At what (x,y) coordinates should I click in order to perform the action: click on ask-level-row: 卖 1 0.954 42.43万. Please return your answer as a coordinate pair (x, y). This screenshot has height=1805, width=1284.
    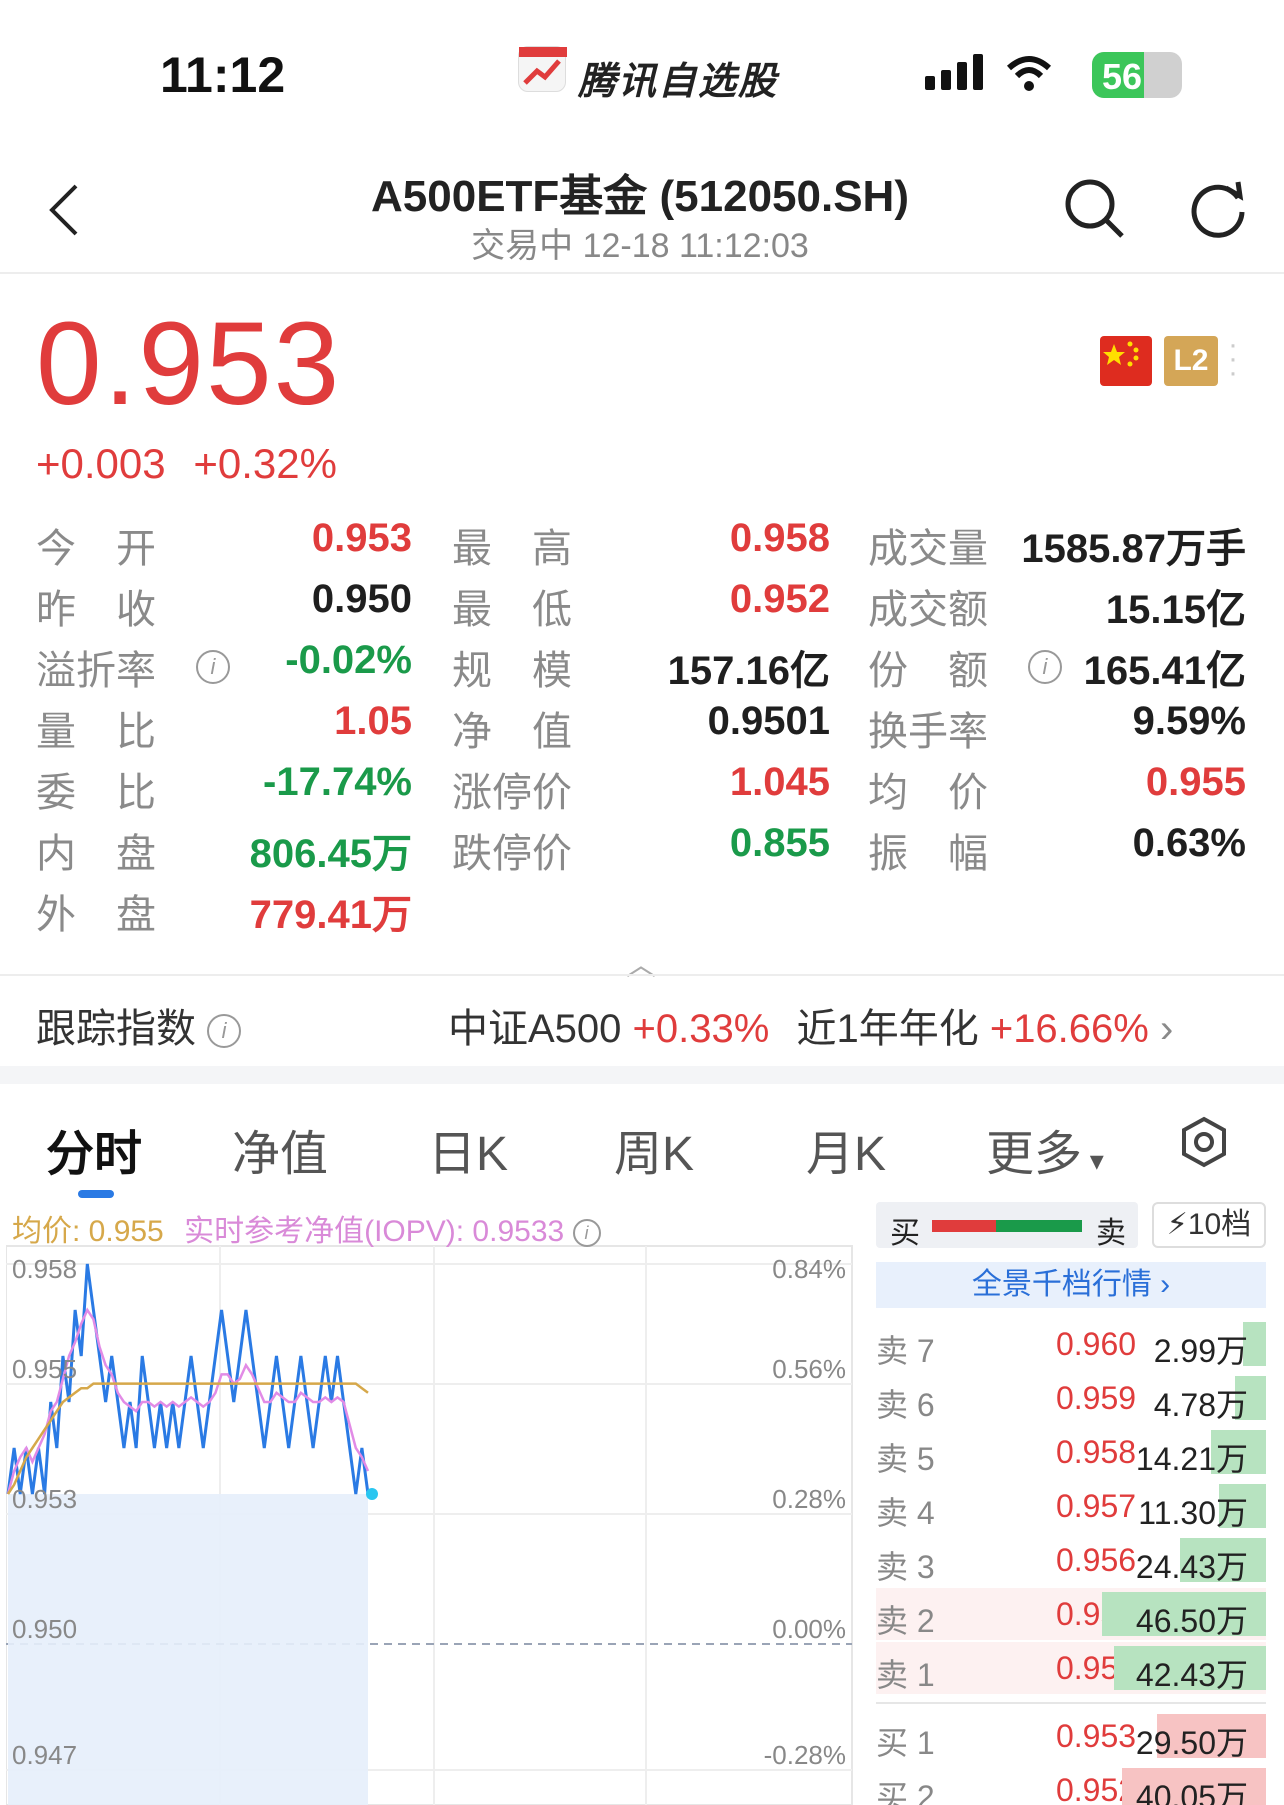
    Looking at the image, I should click on (1071, 1668).